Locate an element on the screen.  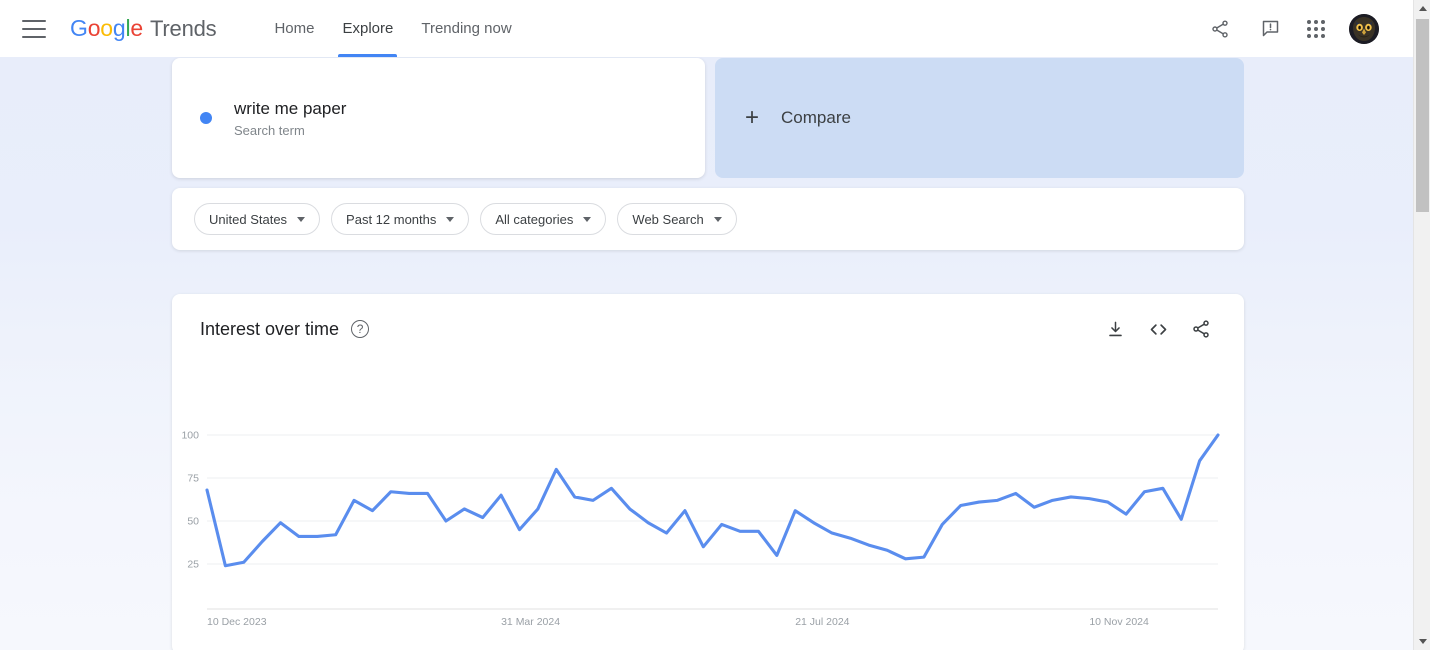
x-axis-tick-label: 21 Jul 2024 is located at coordinates (822, 622).